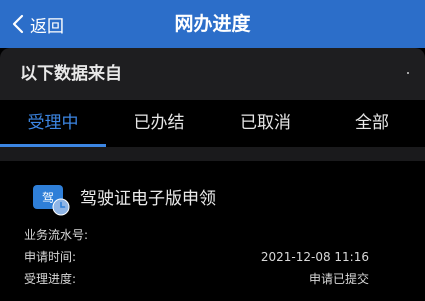 The width and height of the screenshot is (425, 301). What do you see at coordinates (50, 257) in the screenshot?
I see `apply-time-label: 申请时间:` at bounding box center [50, 257].